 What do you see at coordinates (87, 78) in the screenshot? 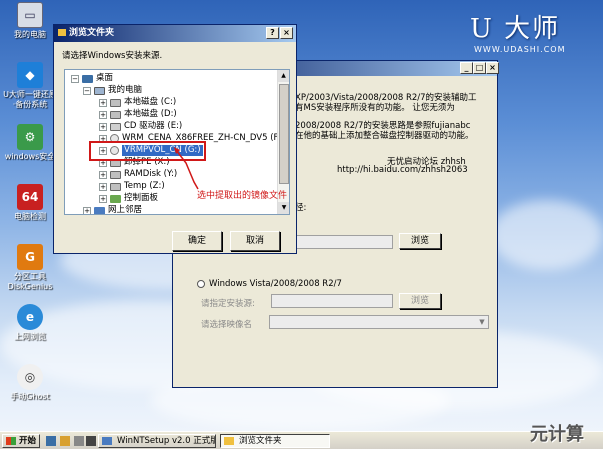
I see `desktop-icon` at bounding box center [87, 78].